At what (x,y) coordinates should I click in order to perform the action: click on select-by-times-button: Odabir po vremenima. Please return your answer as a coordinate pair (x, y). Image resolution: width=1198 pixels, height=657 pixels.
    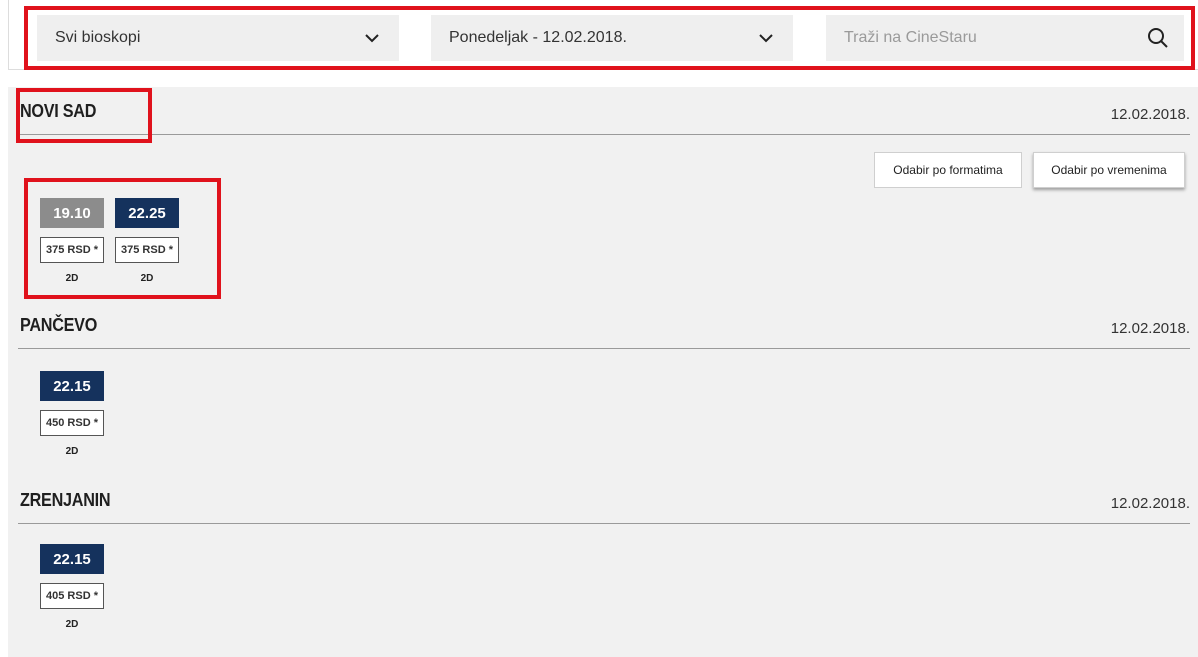
    Looking at the image, I should click on (1109, 170).